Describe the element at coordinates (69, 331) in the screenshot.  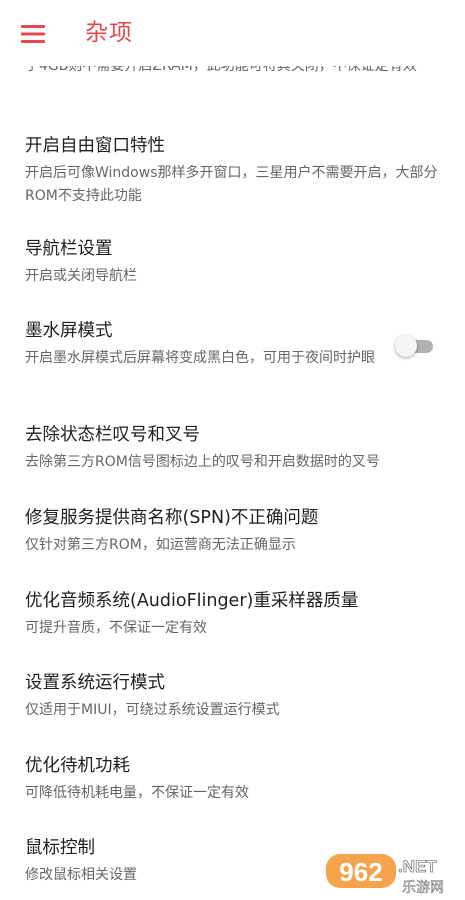
I see `setting-title: 墨水屏模式` at that location.